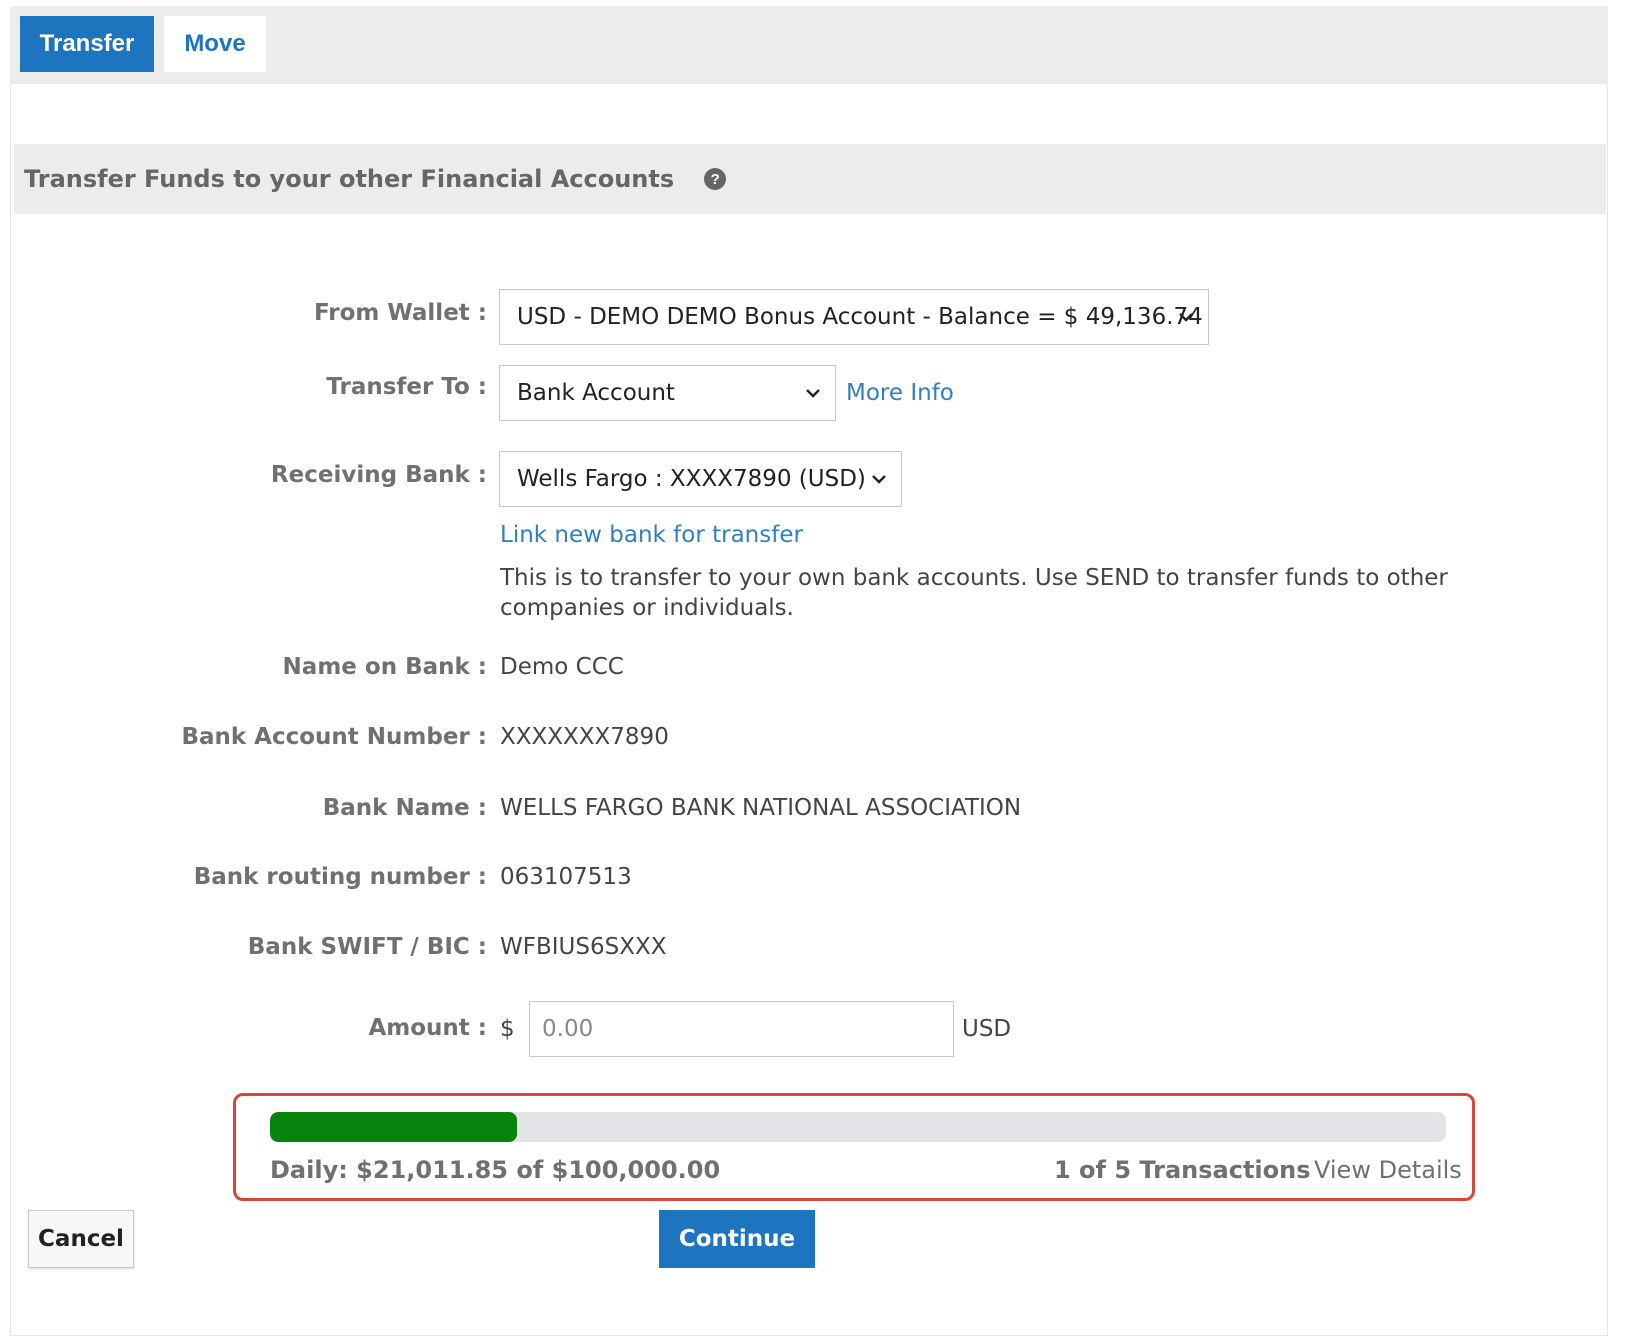  I want to click on amount-label: Amount :, so click(427, 1028).